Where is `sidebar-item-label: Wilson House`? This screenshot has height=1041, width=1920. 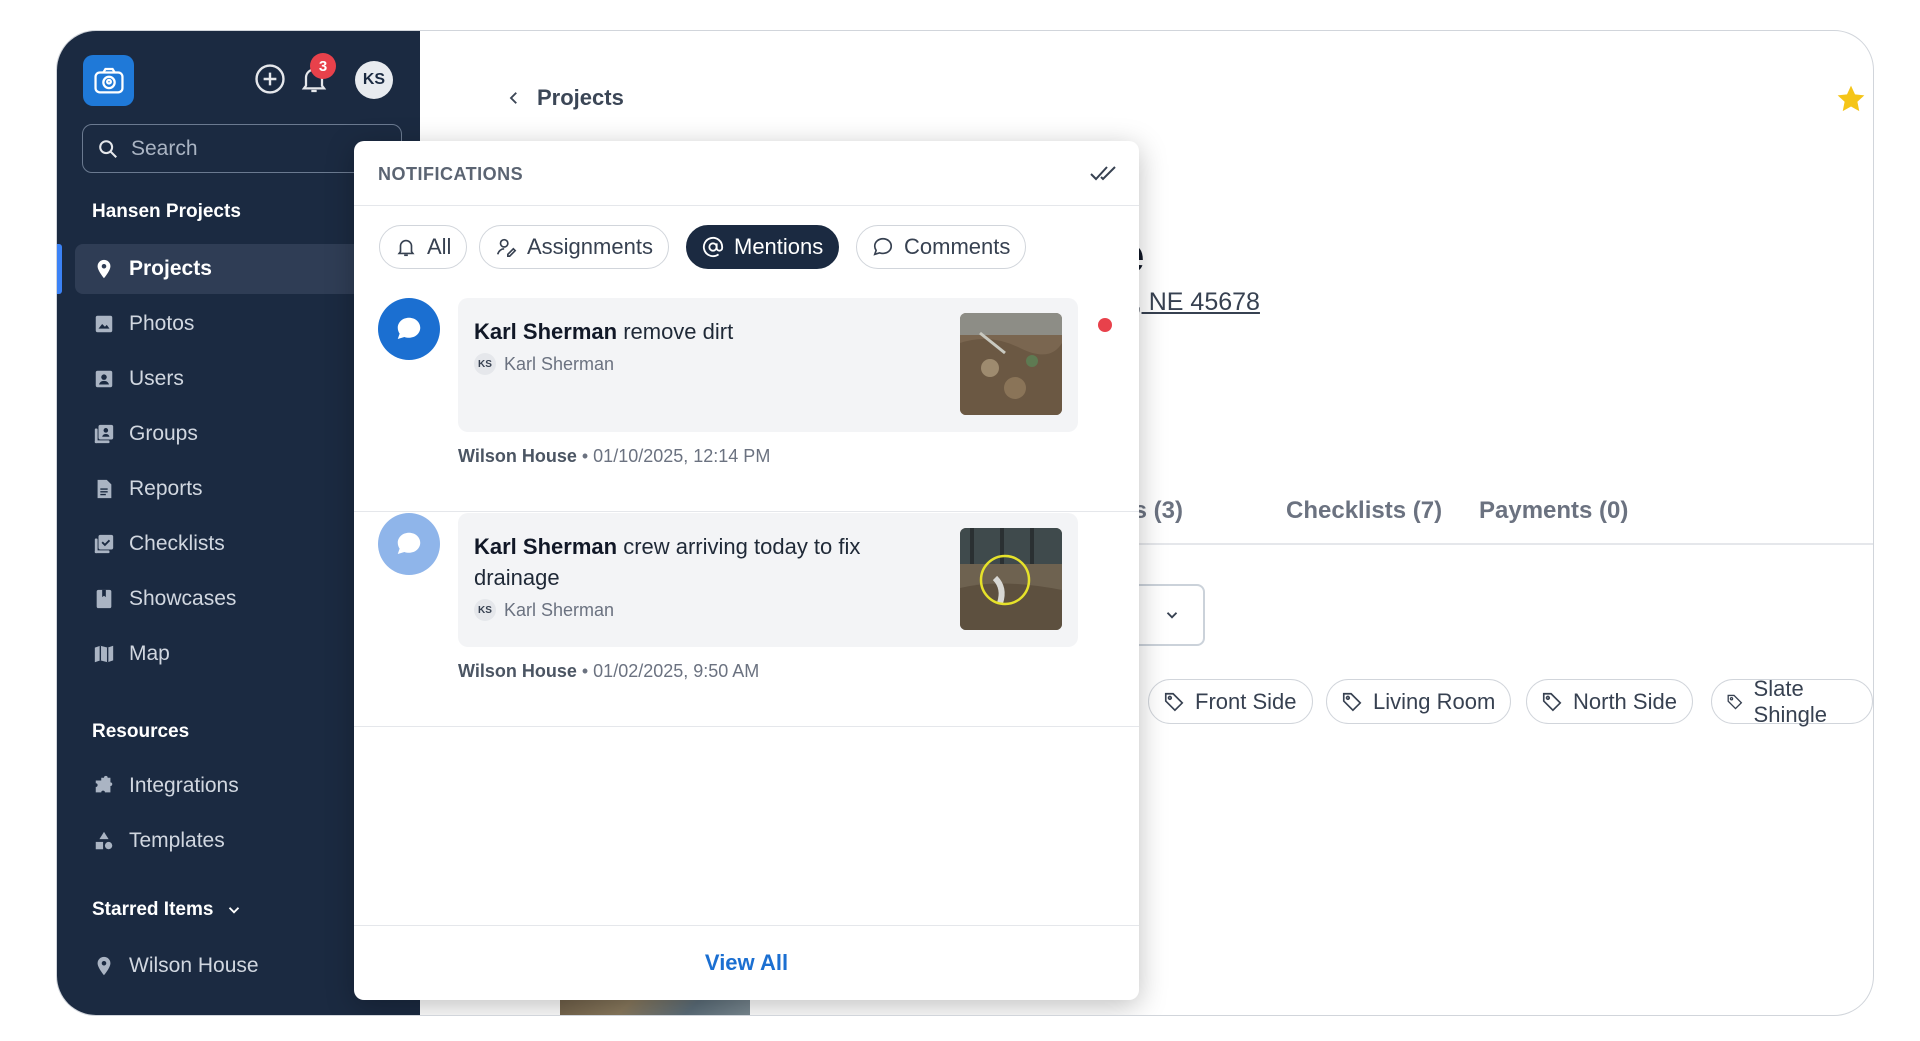
sidebar-item-label: Wilson House is located at coordinates (194, 965).